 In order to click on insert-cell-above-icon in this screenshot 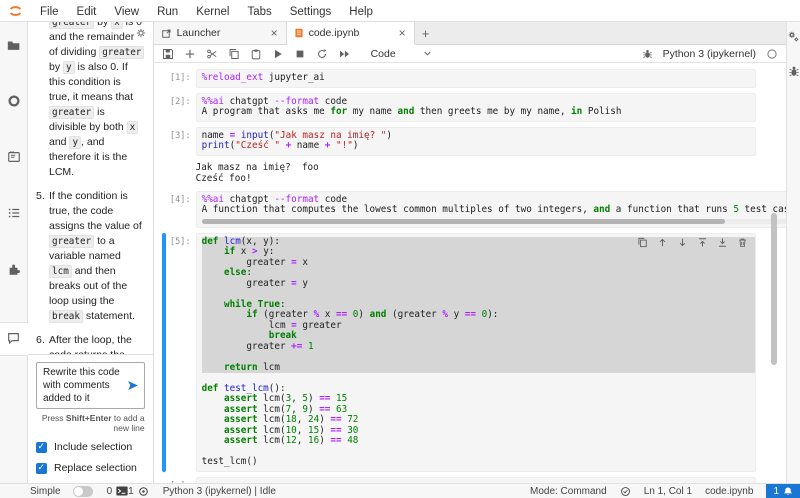, I will do `click(702, 242)`.